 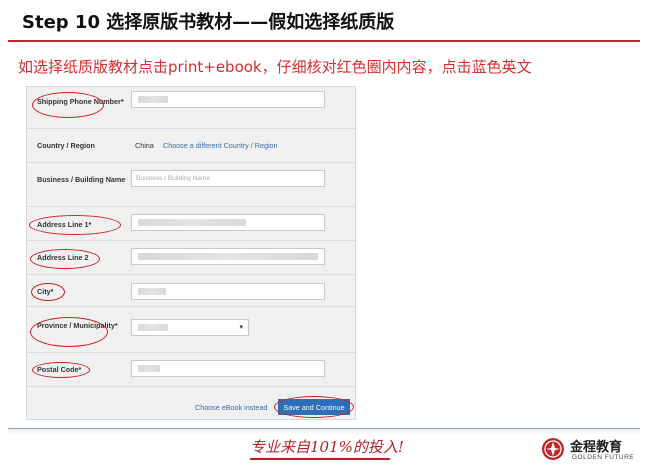 What do you see at coordinates (144, 145) in the screenshot?
I see `country-value: China` at bounding box center [144, 145].